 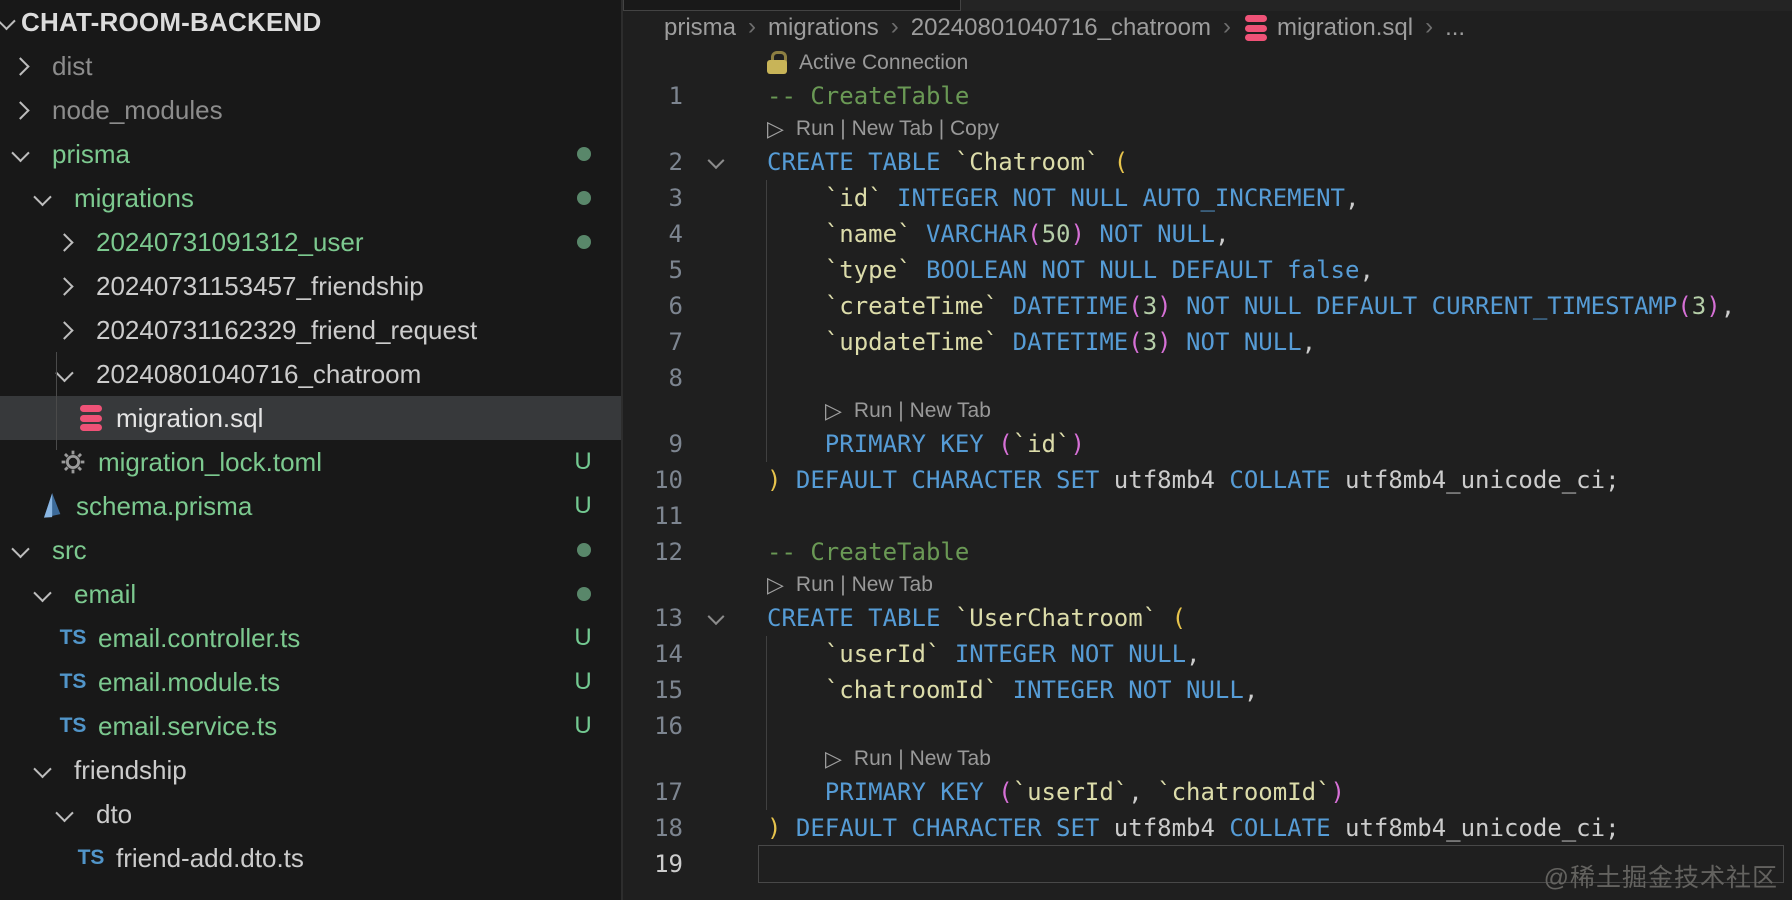 I want to click on token-ws, so click(x=796, y=792).